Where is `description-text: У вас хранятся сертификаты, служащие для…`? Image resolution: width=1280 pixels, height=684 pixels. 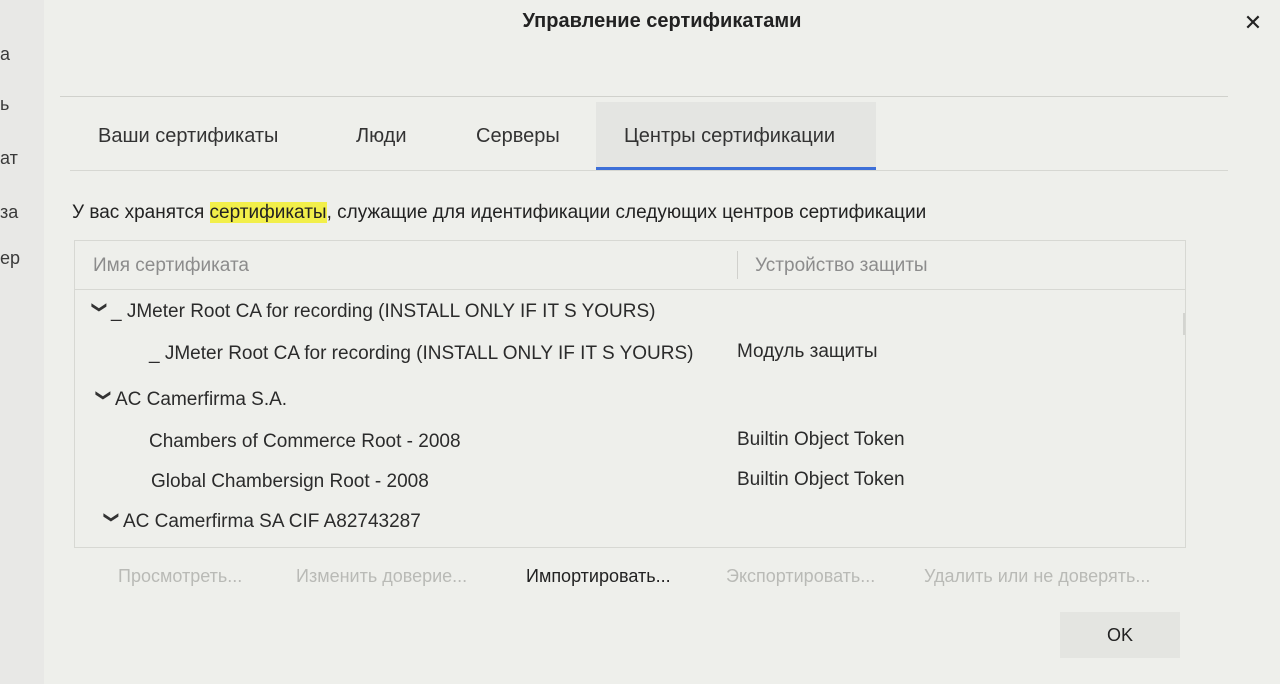 description-text: У вас хранятся сертификаты, служащие для… is located at coordinates (499, 213).